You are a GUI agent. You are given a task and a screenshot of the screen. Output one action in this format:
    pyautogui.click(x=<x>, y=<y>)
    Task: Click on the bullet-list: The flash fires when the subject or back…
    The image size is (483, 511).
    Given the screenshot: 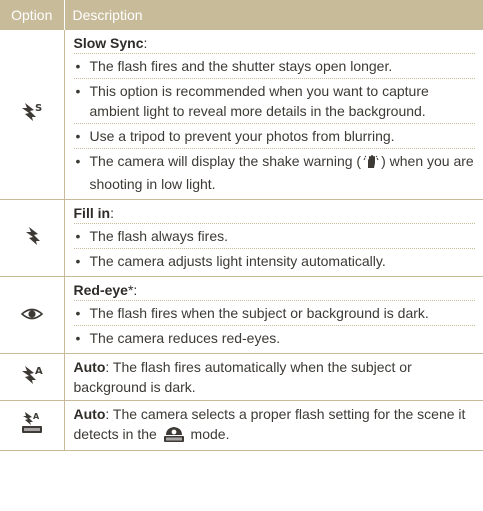 What is the action you would take?
    pyautogui.click(x=274, y=325)
    